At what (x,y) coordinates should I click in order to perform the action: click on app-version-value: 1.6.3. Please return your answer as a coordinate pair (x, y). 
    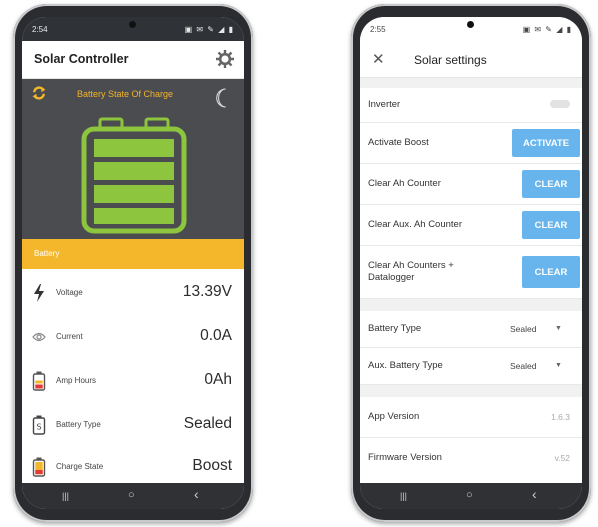
    Looking at the image, I should click on (560, 417).